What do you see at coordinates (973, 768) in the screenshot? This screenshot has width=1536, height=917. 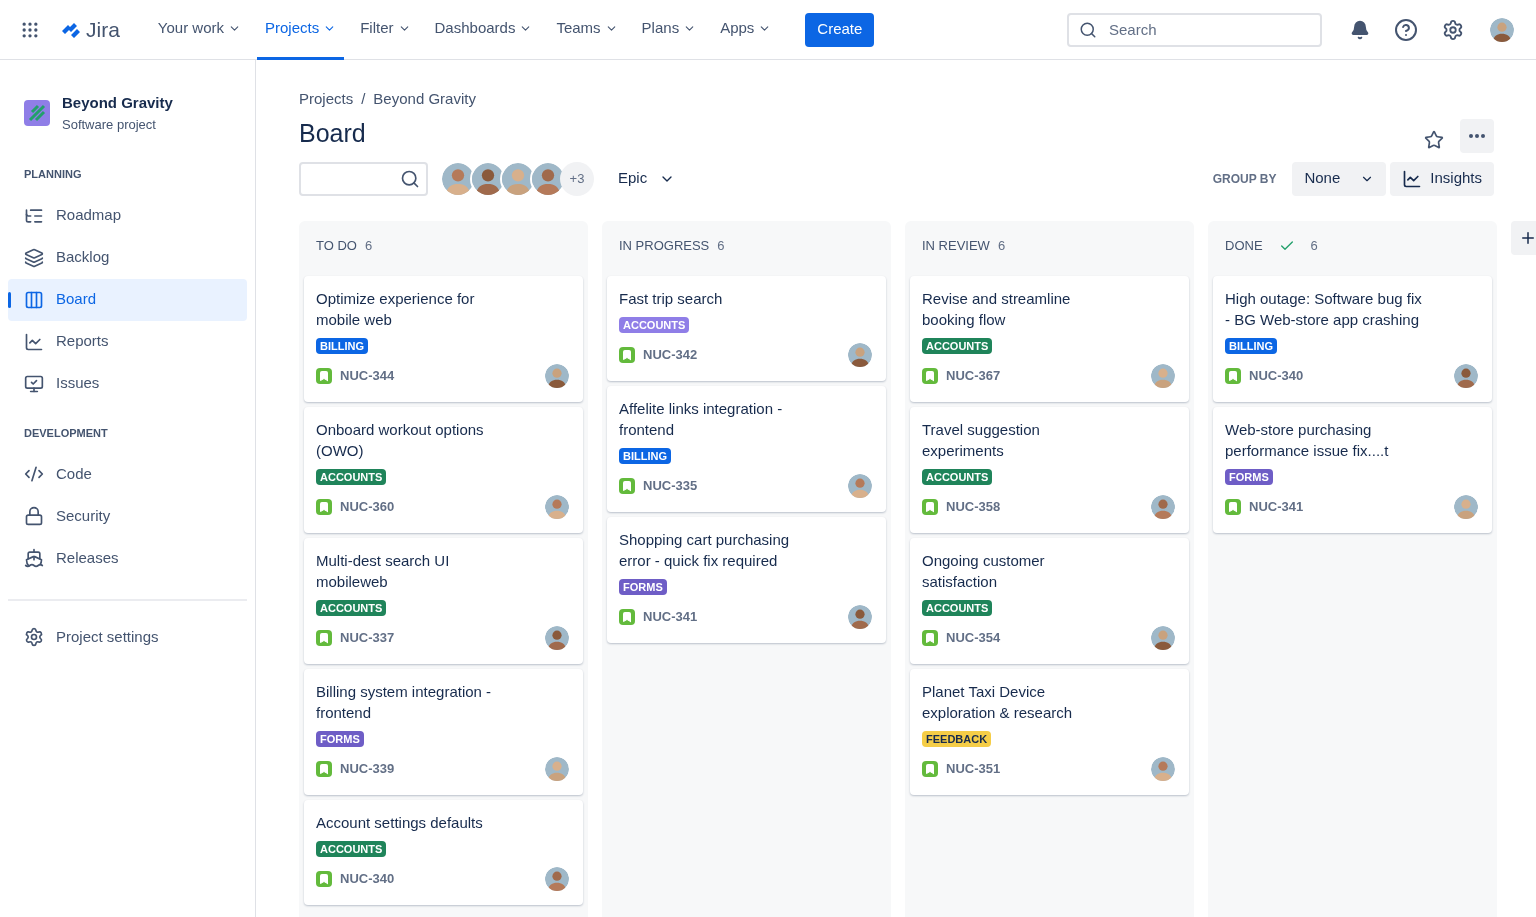 I see `issue-key: NUC-351` at bounding box center [973, 768].